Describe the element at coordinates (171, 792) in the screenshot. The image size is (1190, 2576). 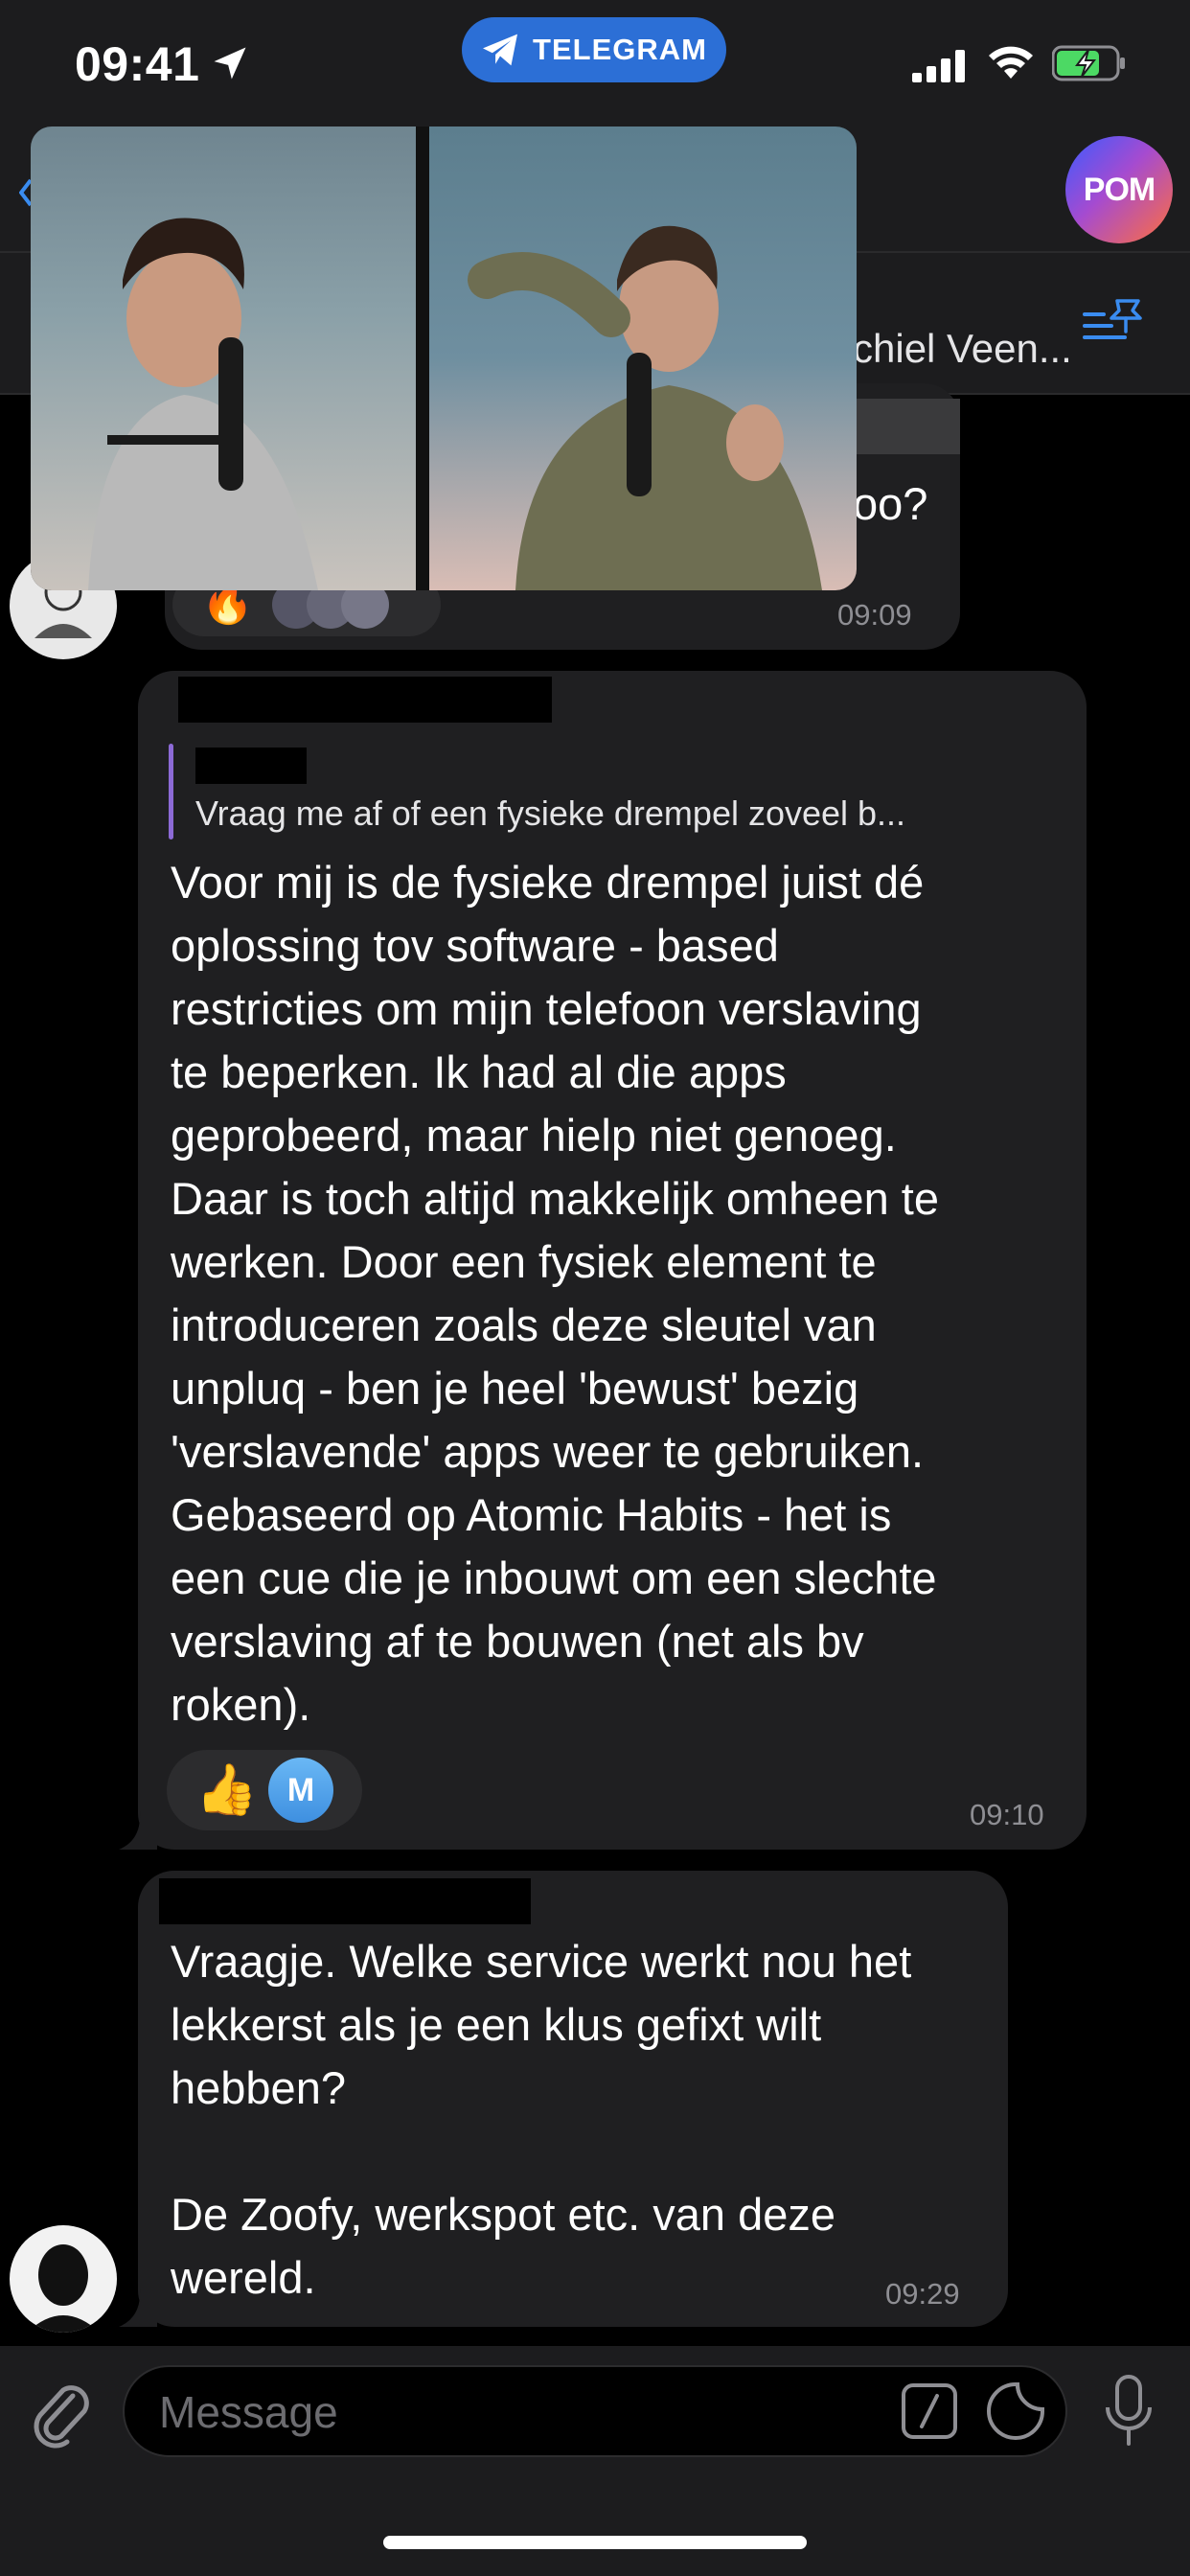
I see `reply-quote-bar` at that location.